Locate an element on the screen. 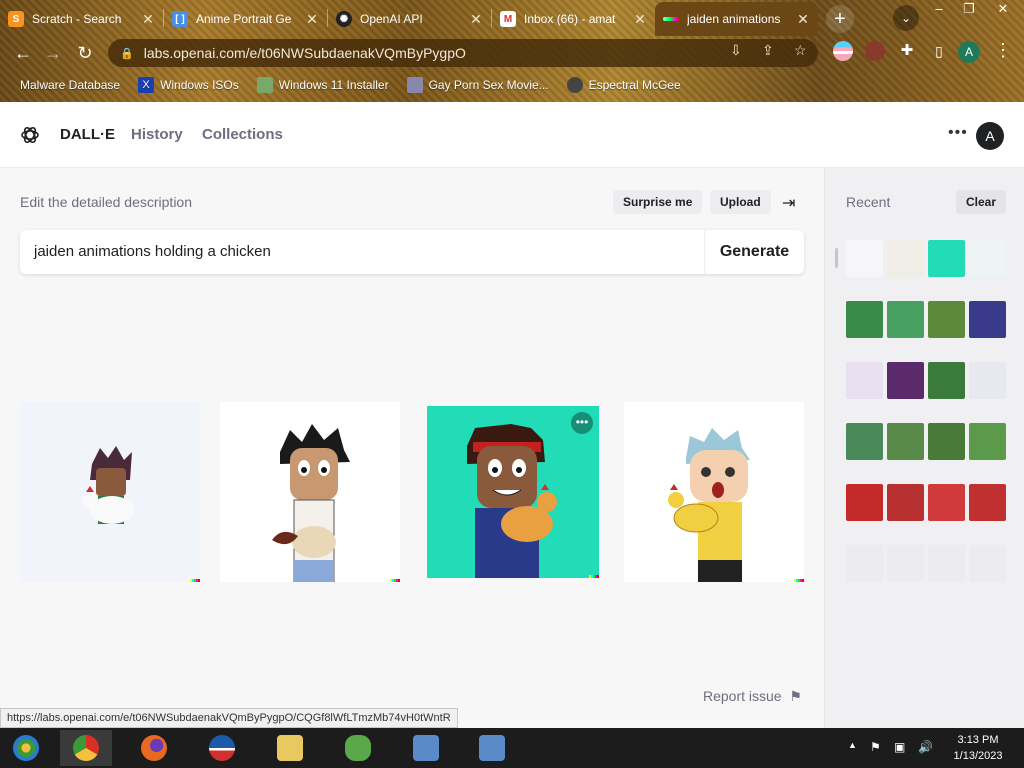 The image size is (1024, 768). scrollbar-thumb is located at coordinates (836, 258).